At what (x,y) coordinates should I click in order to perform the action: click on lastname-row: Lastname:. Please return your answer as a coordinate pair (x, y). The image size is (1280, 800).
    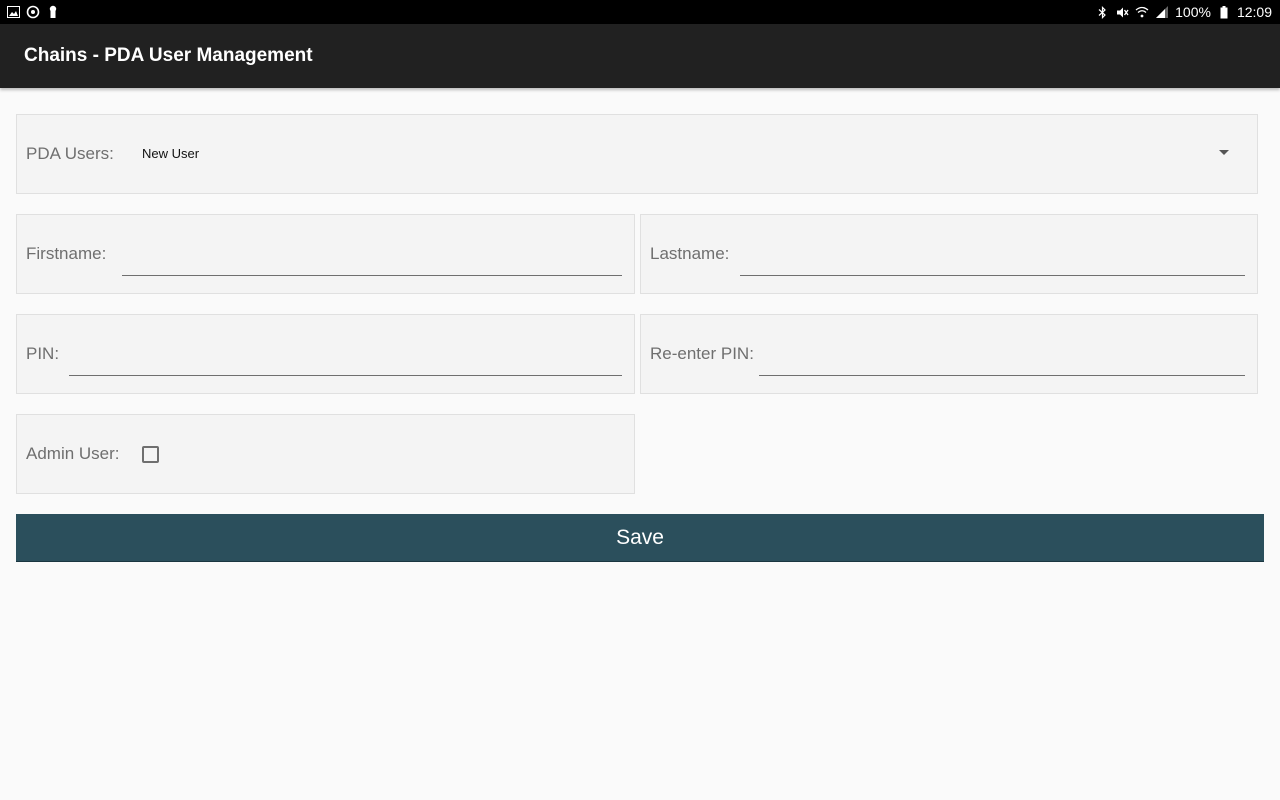
    Looking at the image, I should click on (949, 254).